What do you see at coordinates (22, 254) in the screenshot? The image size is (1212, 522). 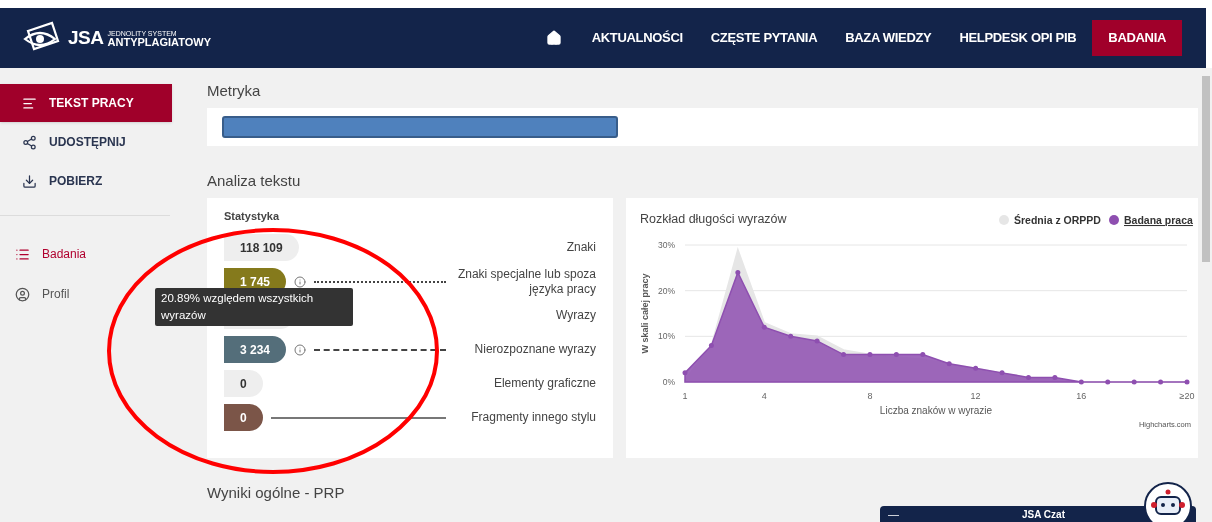 I see `list-icon` at bounding box center [22, 254].